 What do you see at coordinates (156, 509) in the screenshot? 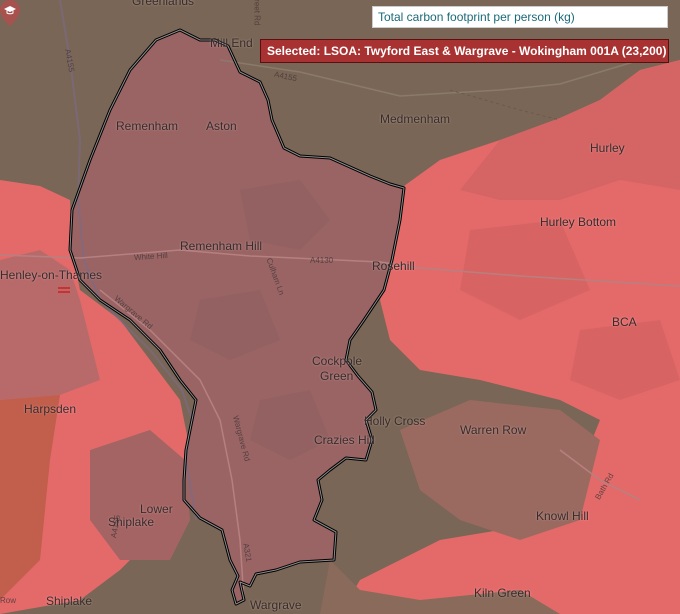
I see `place-lower: Lower` at bounding box center [156, 509].